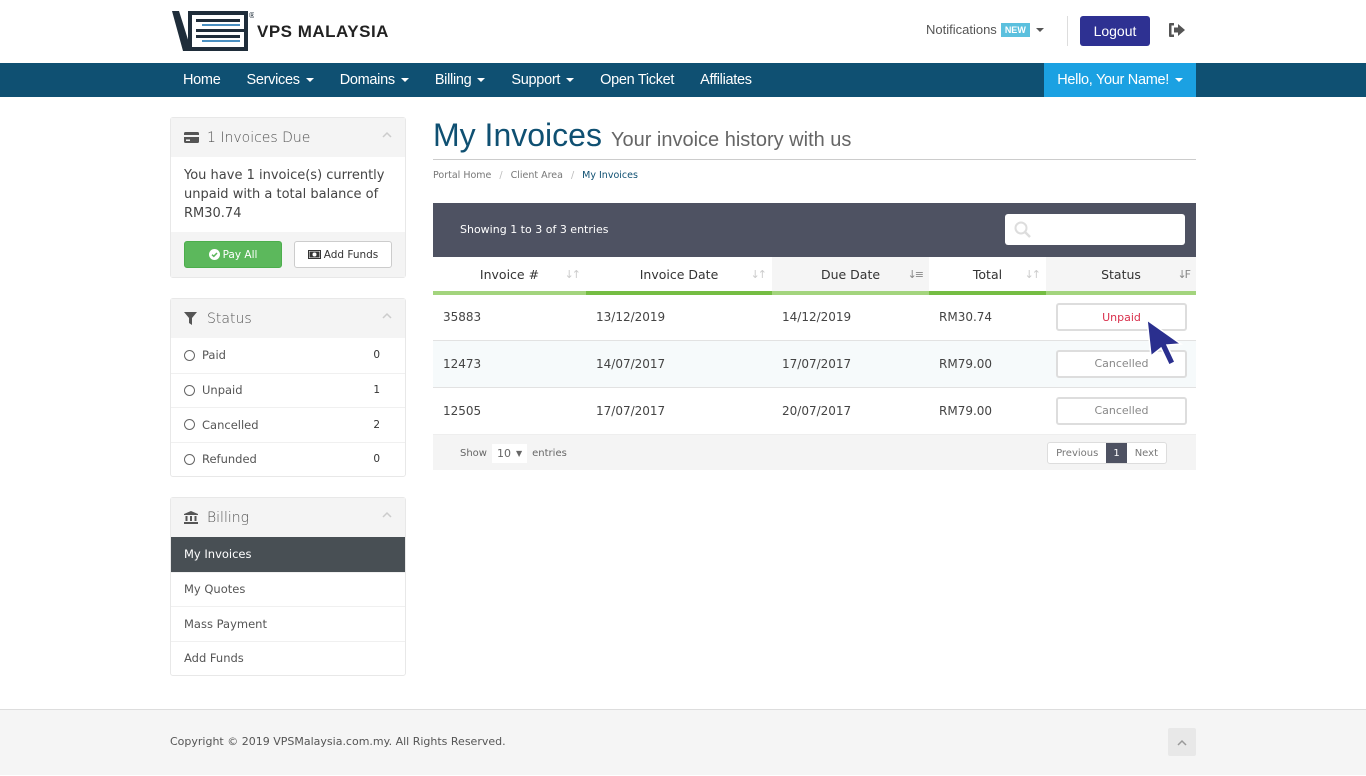  I want to click on column-invoice-number: Invoice # ↓↑, so click(509, 276).